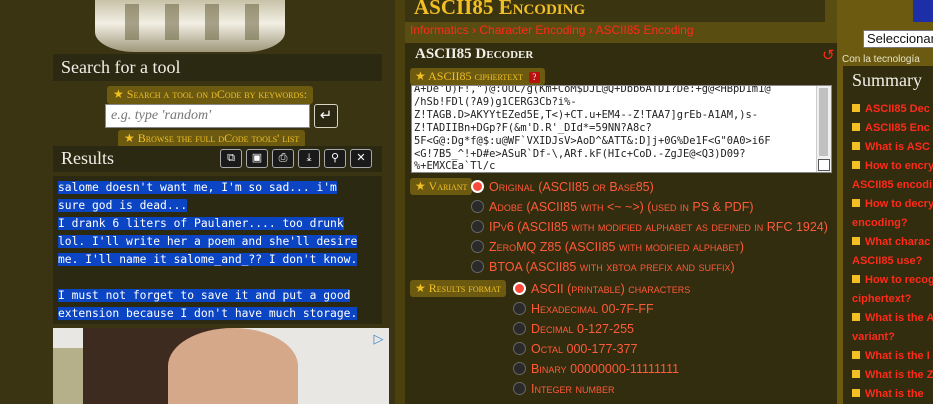 The image size is (933, 404). I want to click on close-results-button: ✕, so click(361, 158).